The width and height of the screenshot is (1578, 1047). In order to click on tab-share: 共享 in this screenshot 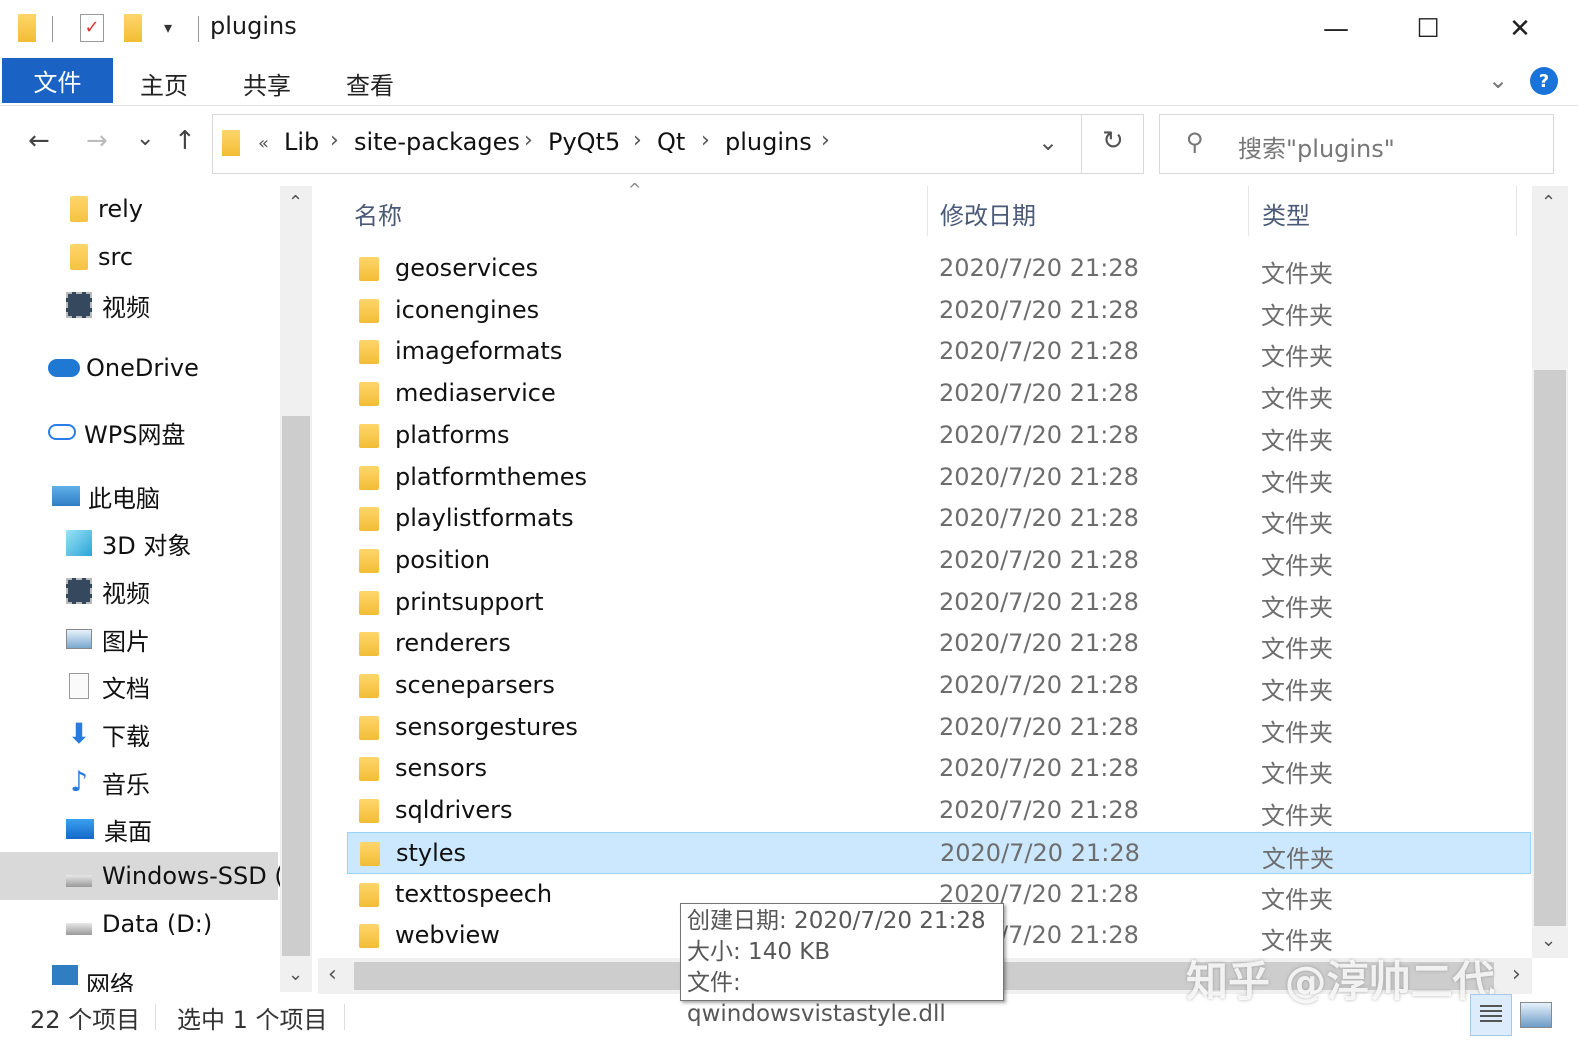, I will do `click(267, 83)`.